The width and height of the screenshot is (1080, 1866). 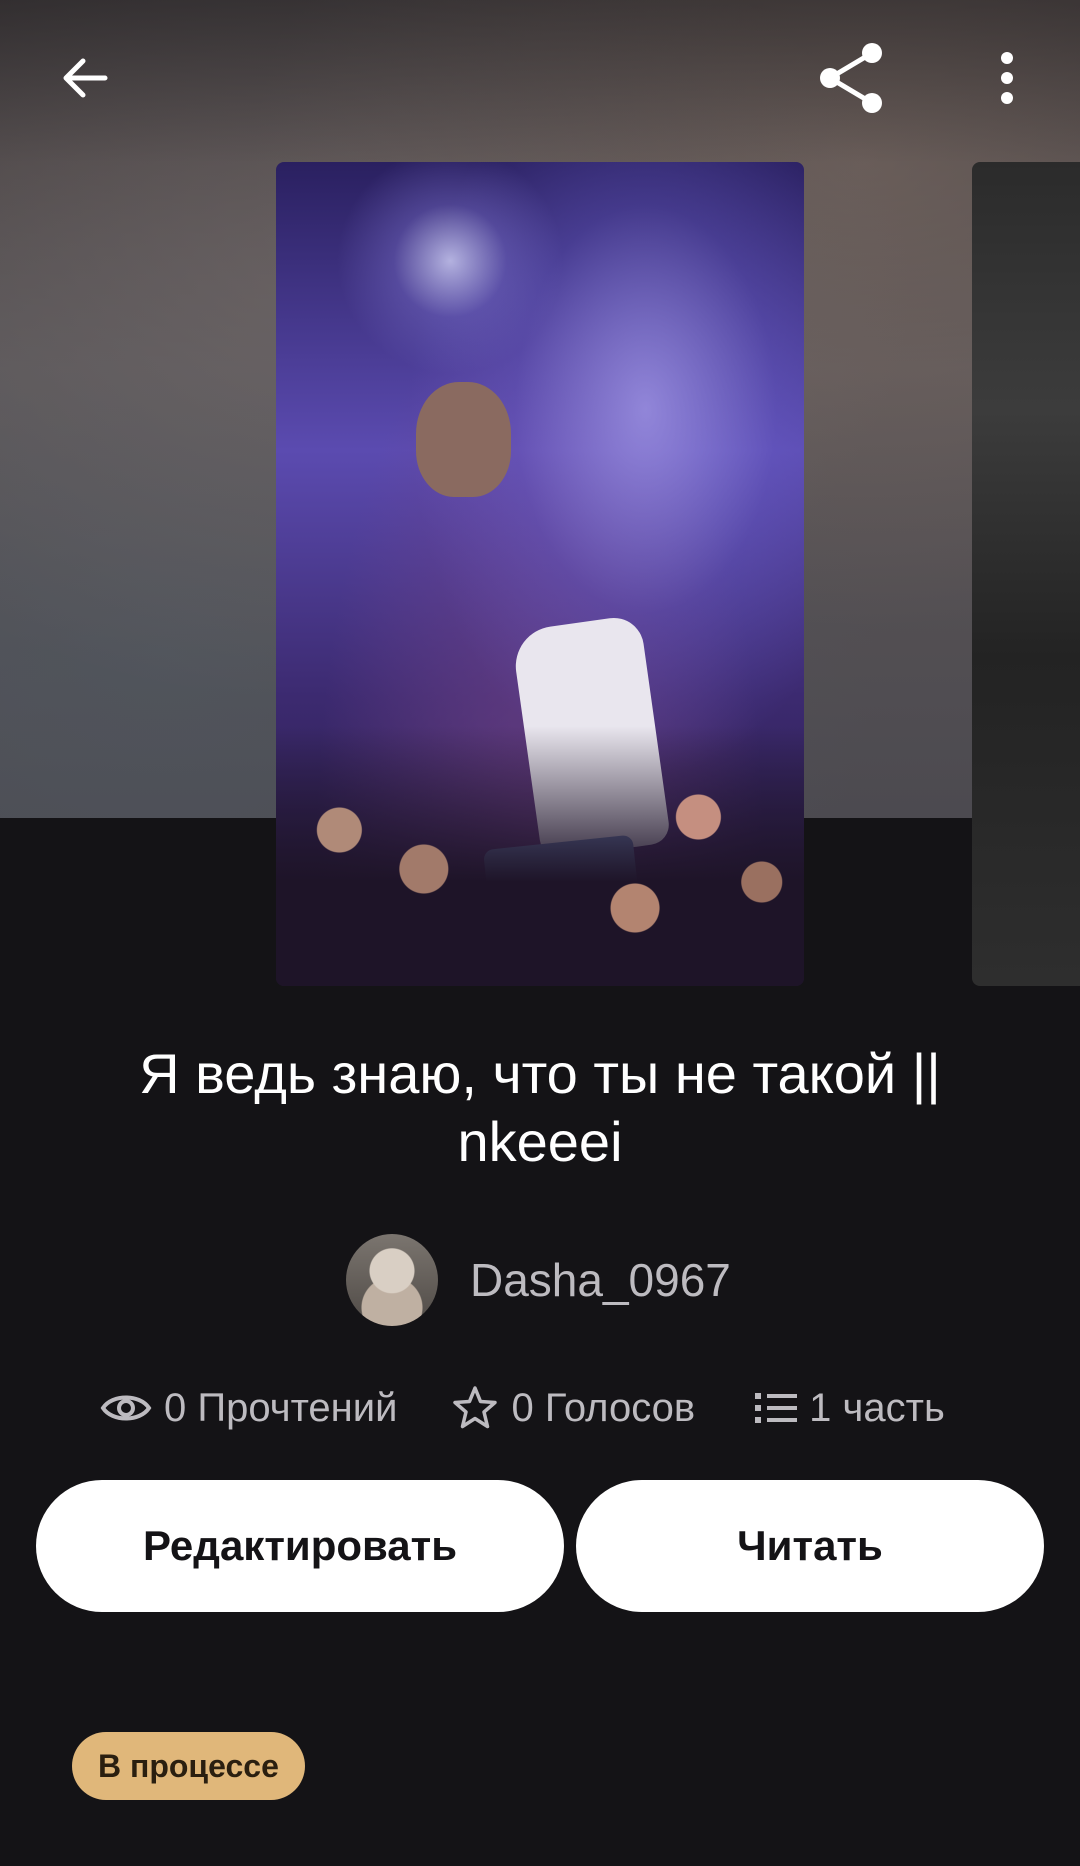 I want to click on reads-count: 0 Прочтений, so click(x=281, y=1407).